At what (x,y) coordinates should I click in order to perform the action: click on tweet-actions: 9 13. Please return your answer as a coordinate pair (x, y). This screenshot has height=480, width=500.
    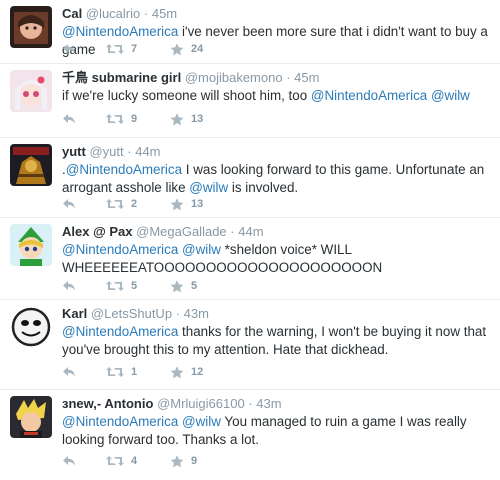
    Looking at the image, I should click on (276, 119).